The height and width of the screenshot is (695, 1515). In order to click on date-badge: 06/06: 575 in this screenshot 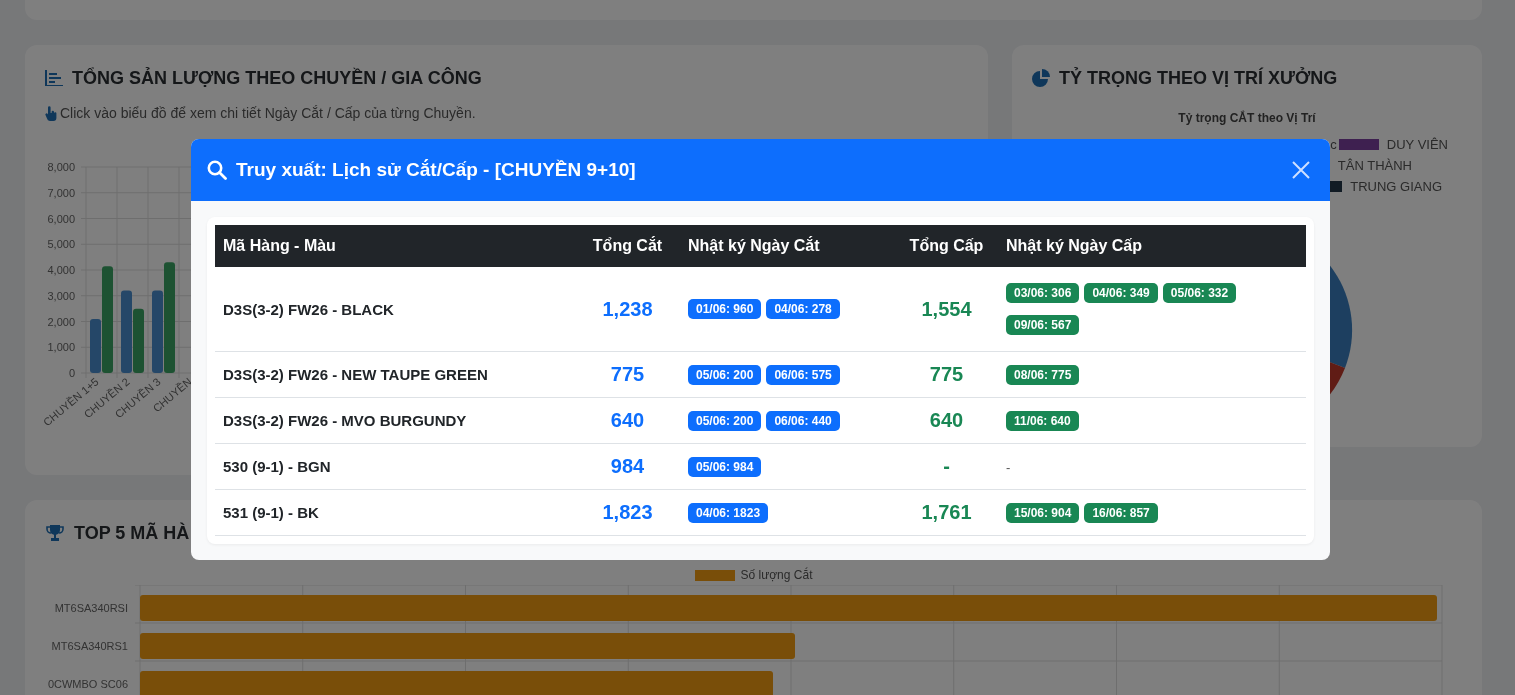, I will do `click(803, 374)`.